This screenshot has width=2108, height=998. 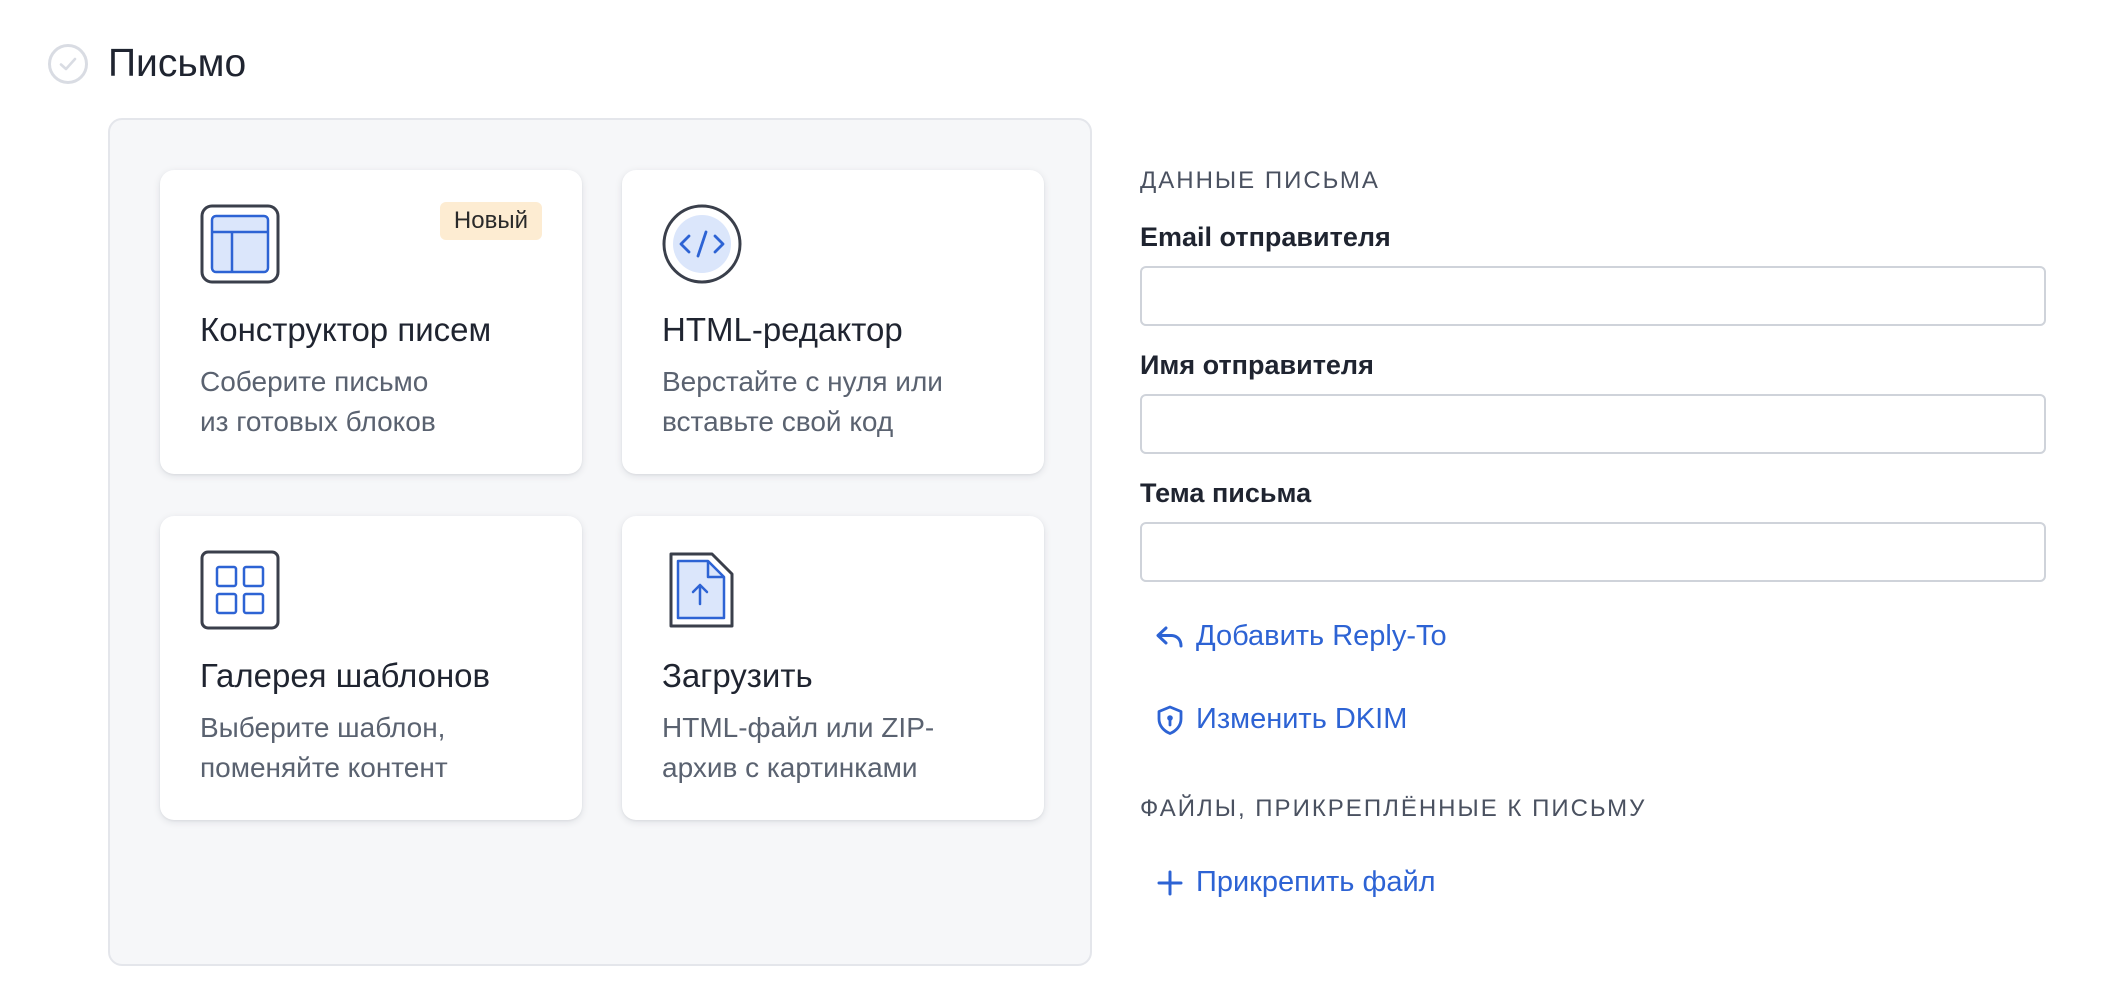 What do you see at coordinates (68, 64) in the screenshot?
I see `check-circle-icon` at bounding box center [68, 64].